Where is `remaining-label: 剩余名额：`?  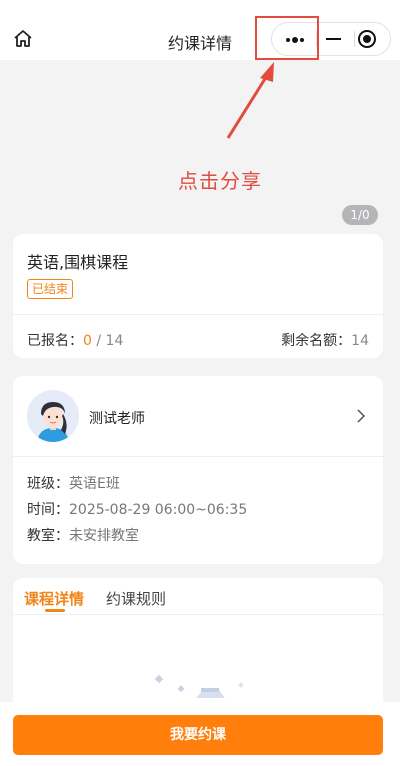
remaining-label: 剩余名额： is located at coordinates (316, 341).